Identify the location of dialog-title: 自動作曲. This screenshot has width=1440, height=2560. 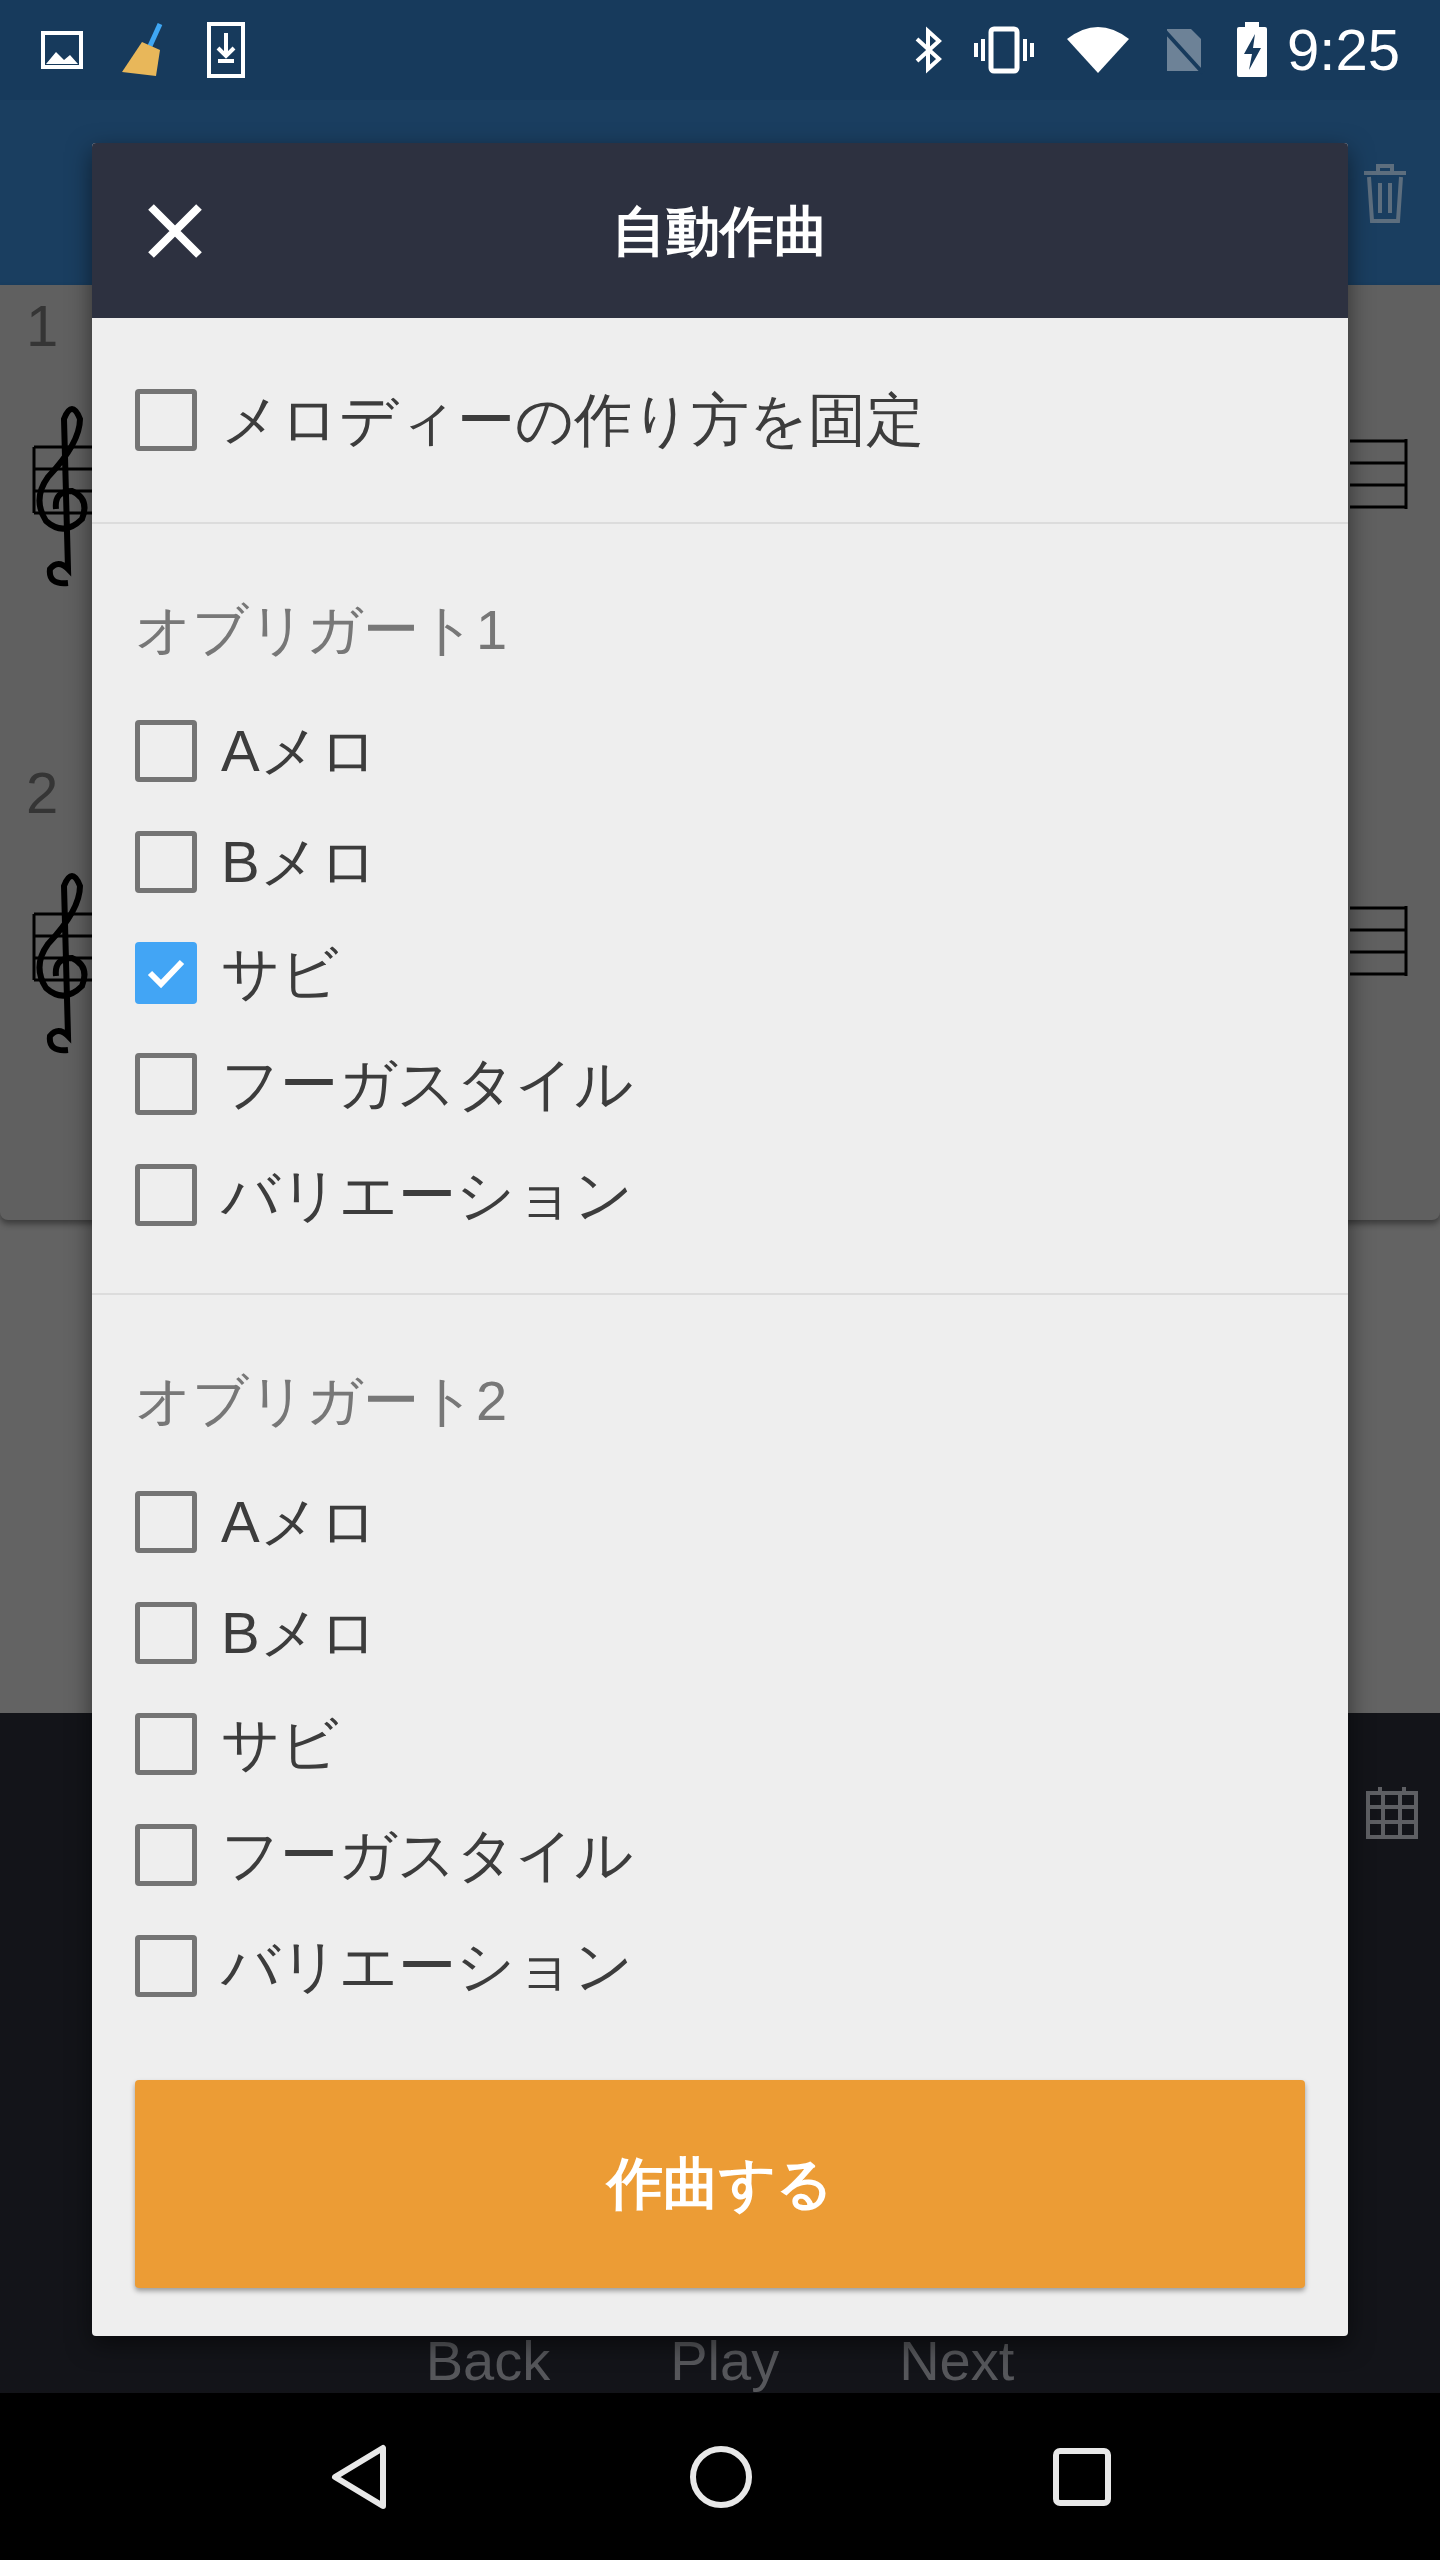
(720, 230).